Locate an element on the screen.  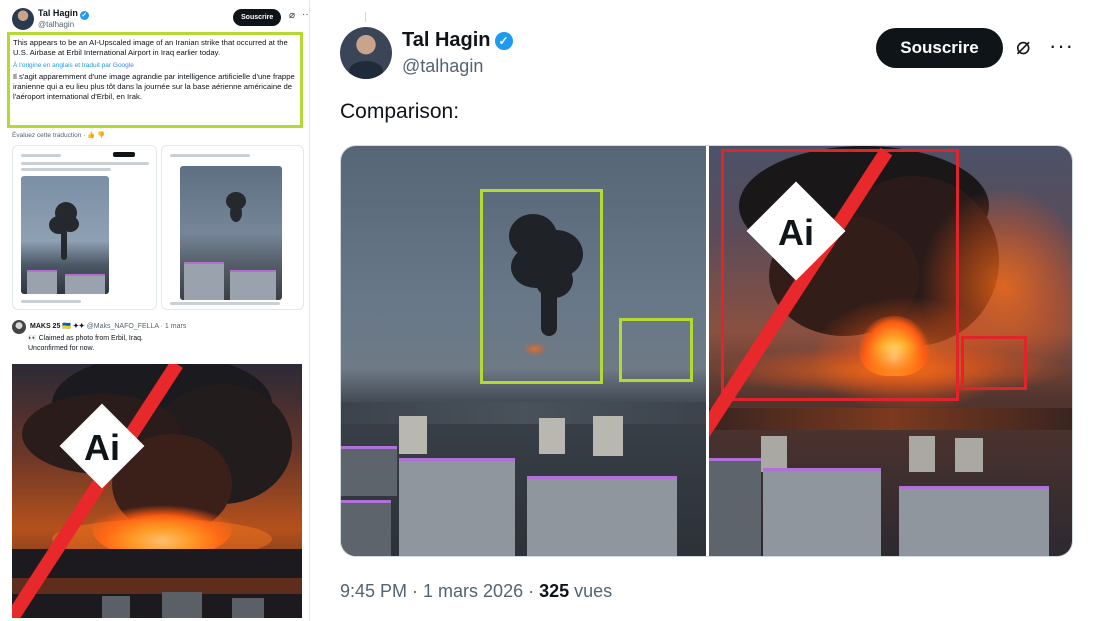
author-name: Tal Hagin ✓ is located at coordinates (457, 40).